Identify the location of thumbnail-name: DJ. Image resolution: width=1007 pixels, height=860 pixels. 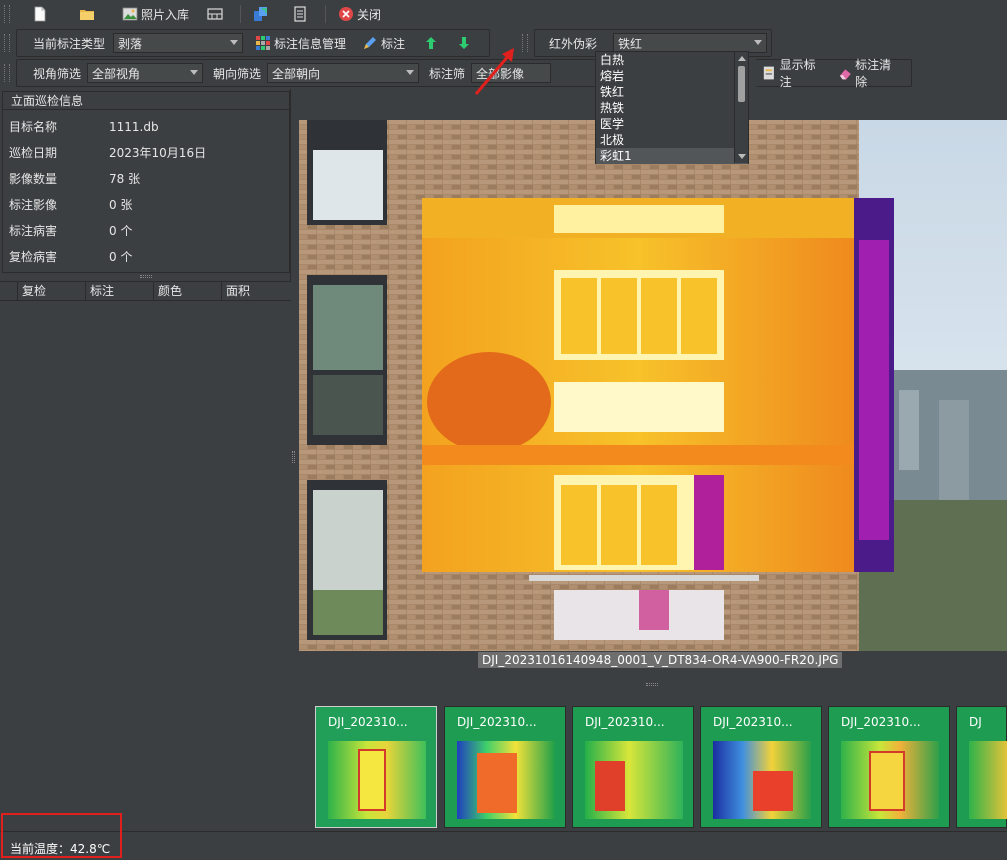
(975, 722).